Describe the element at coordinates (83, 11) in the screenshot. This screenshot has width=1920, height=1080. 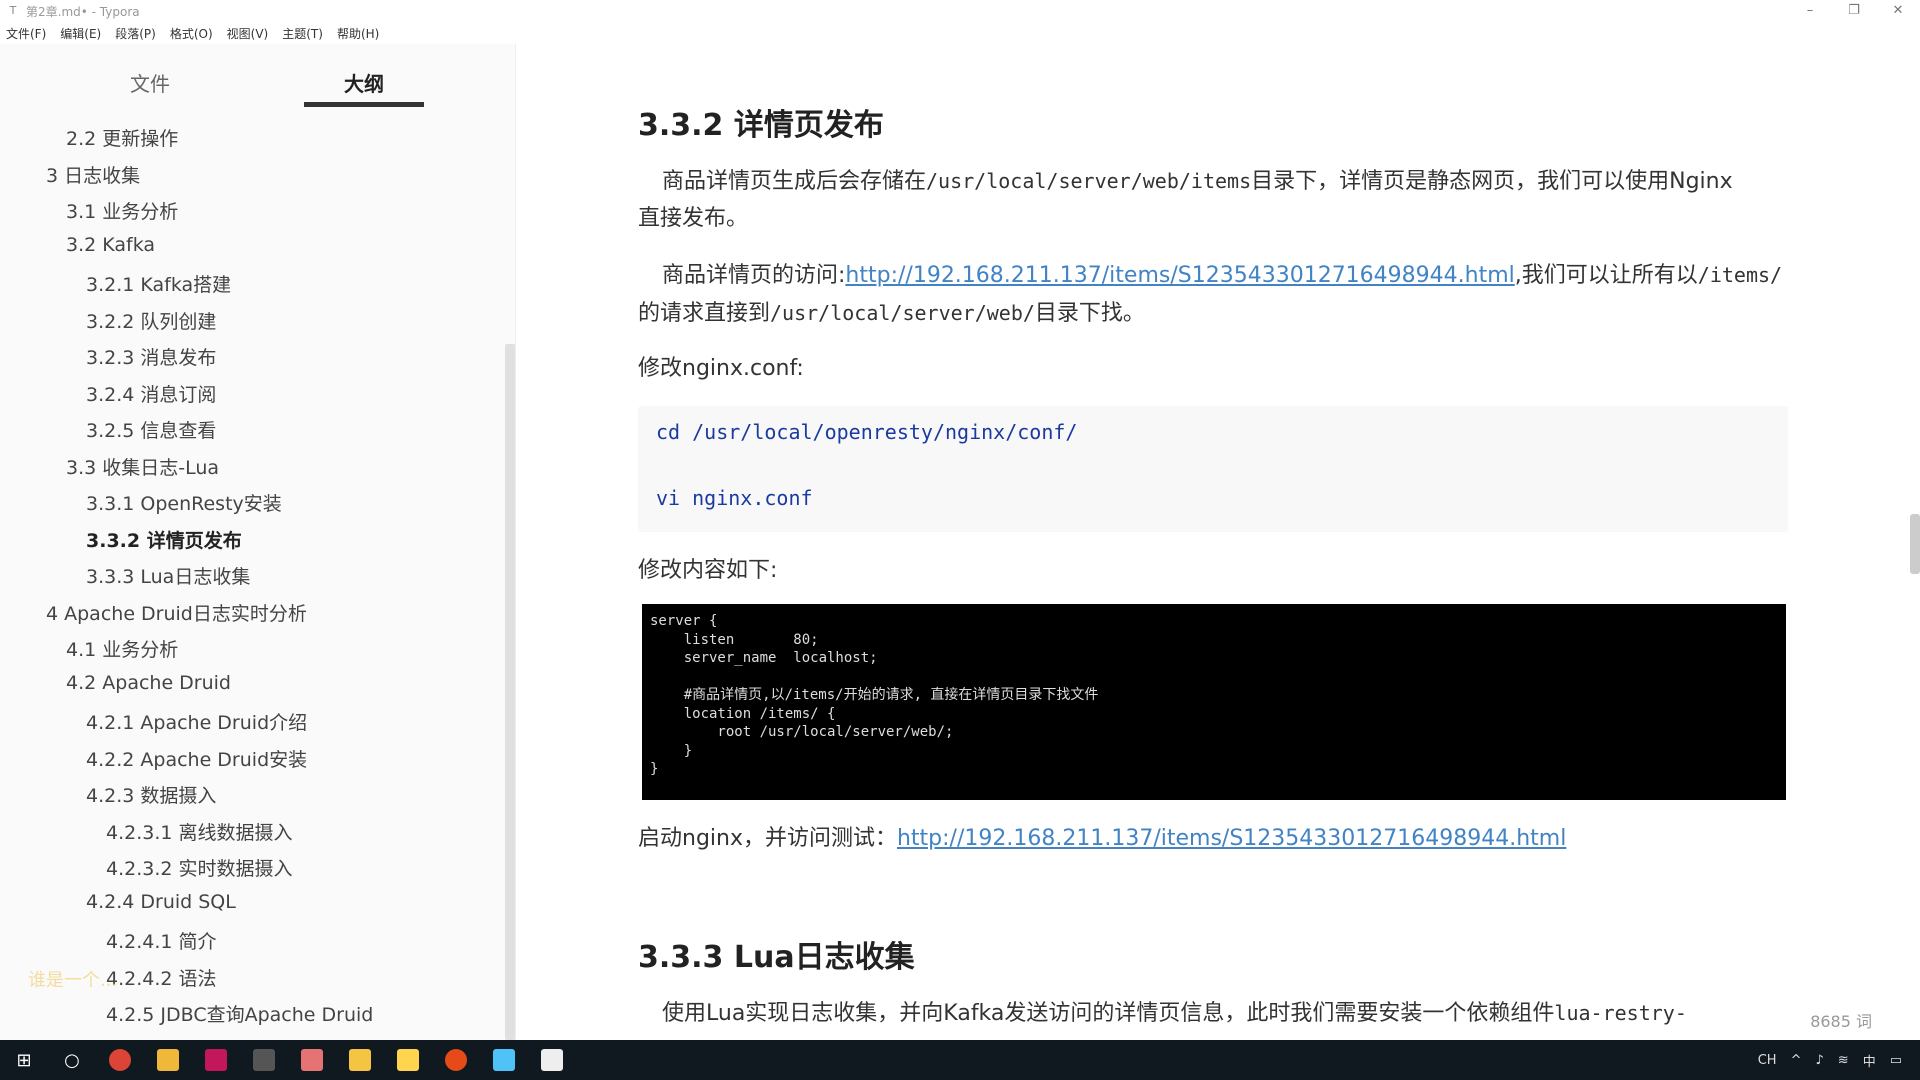
I see `window-title: 第2章.md• - Typora` at that location.